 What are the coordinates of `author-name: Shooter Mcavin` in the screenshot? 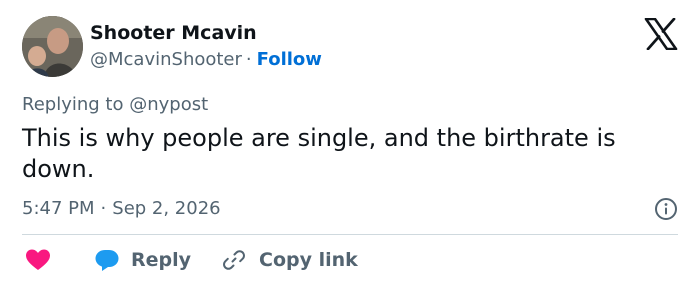 It's located at (173, 33).